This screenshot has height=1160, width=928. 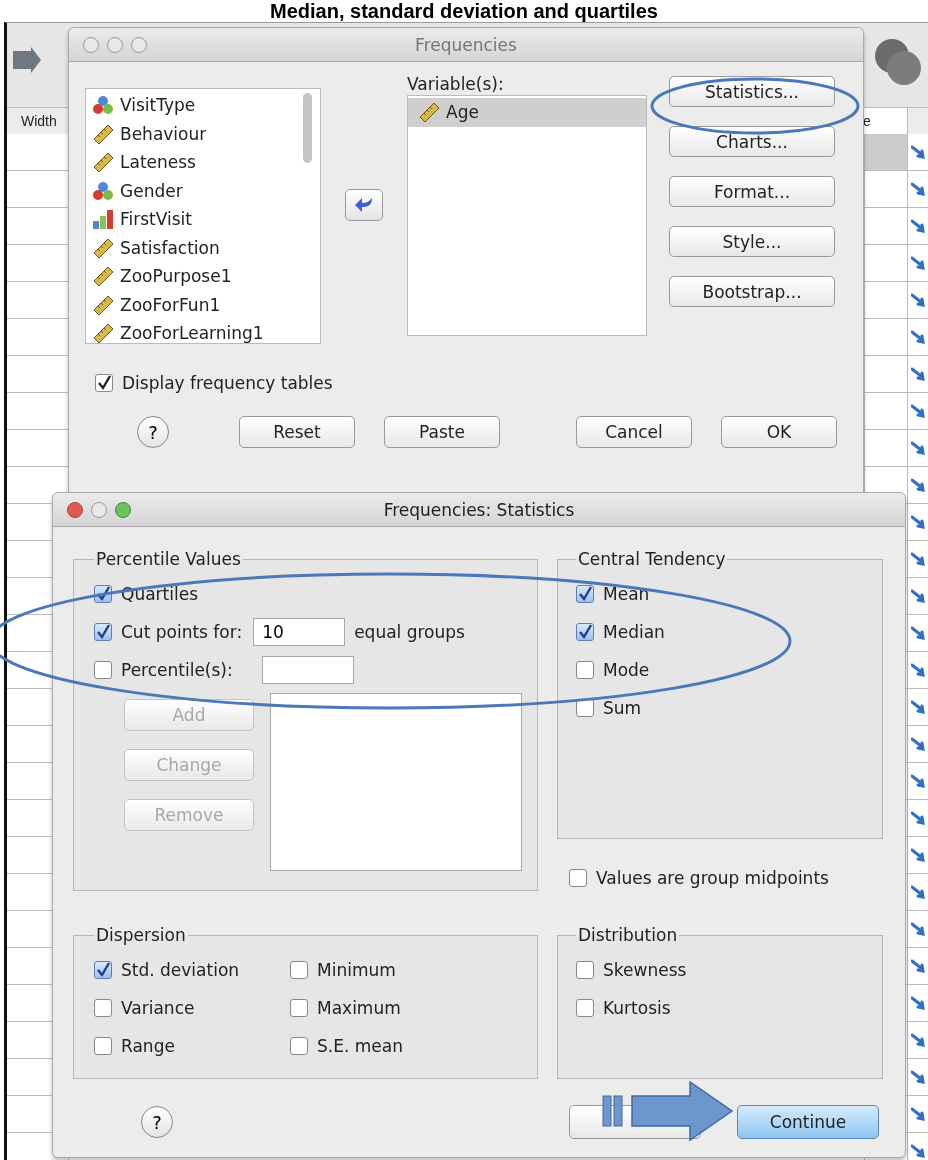 What do you see at coordinates (652, 559) in the screenshot?
I see `group-title: Central Tendency` at bounding box center [652, 559].